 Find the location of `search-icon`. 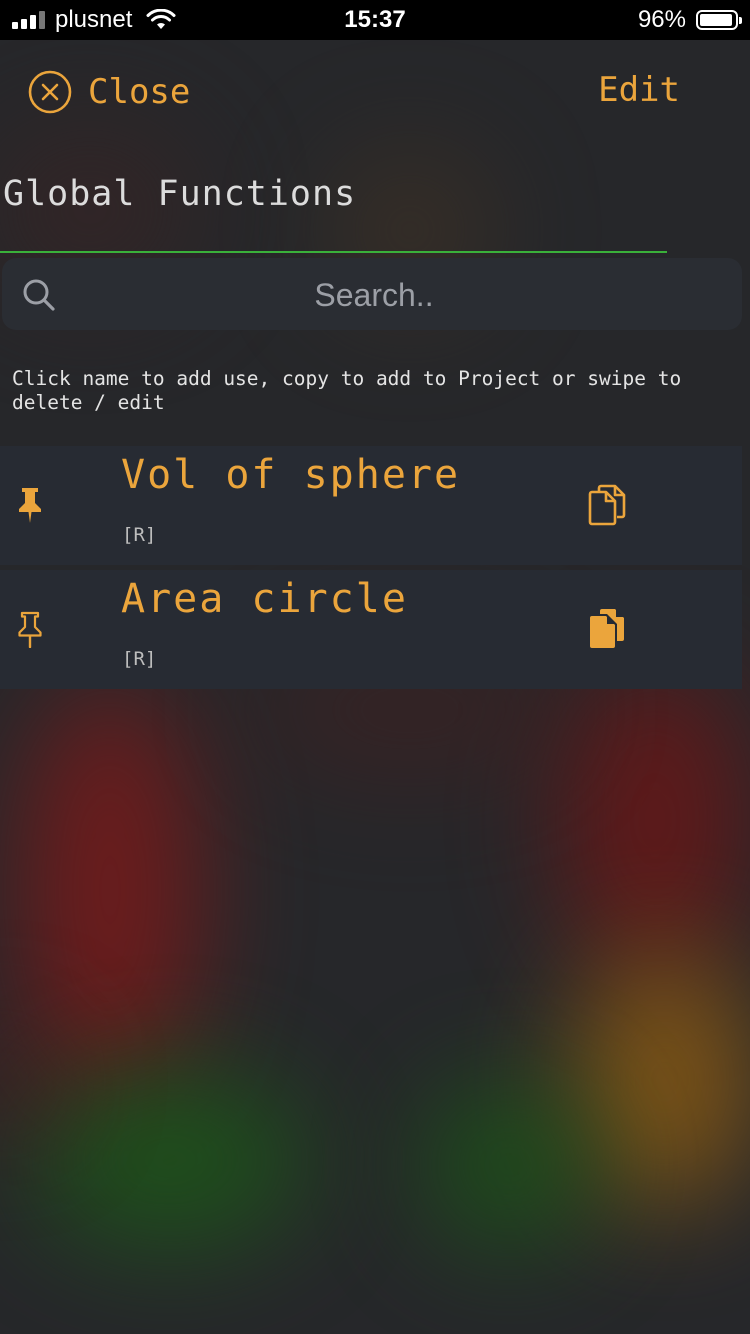

search-icon is located at coordinates (39, 295).